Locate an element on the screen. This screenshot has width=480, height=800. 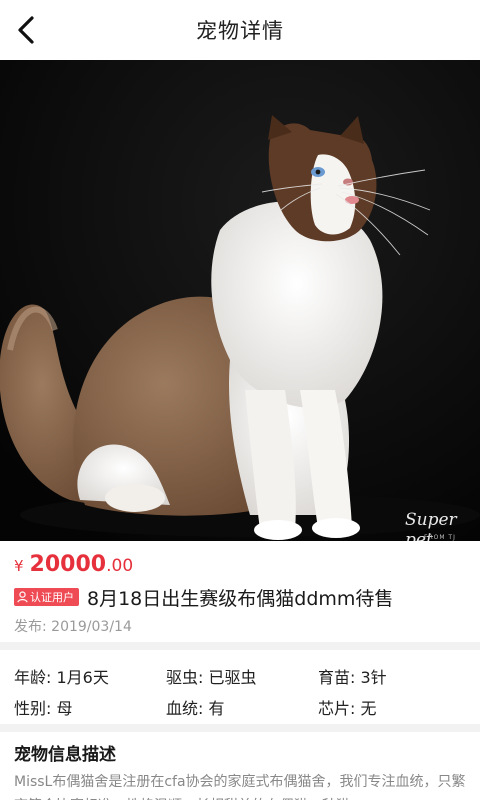
price-integer: 20000 is located at coordinates (68, 564).